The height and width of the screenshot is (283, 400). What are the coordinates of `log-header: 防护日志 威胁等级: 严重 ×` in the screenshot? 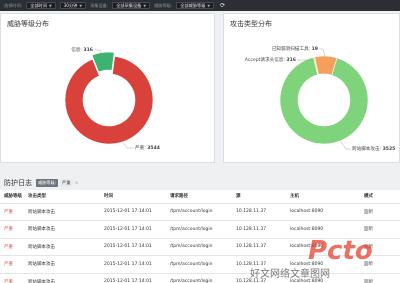 It's located at (41, 183).